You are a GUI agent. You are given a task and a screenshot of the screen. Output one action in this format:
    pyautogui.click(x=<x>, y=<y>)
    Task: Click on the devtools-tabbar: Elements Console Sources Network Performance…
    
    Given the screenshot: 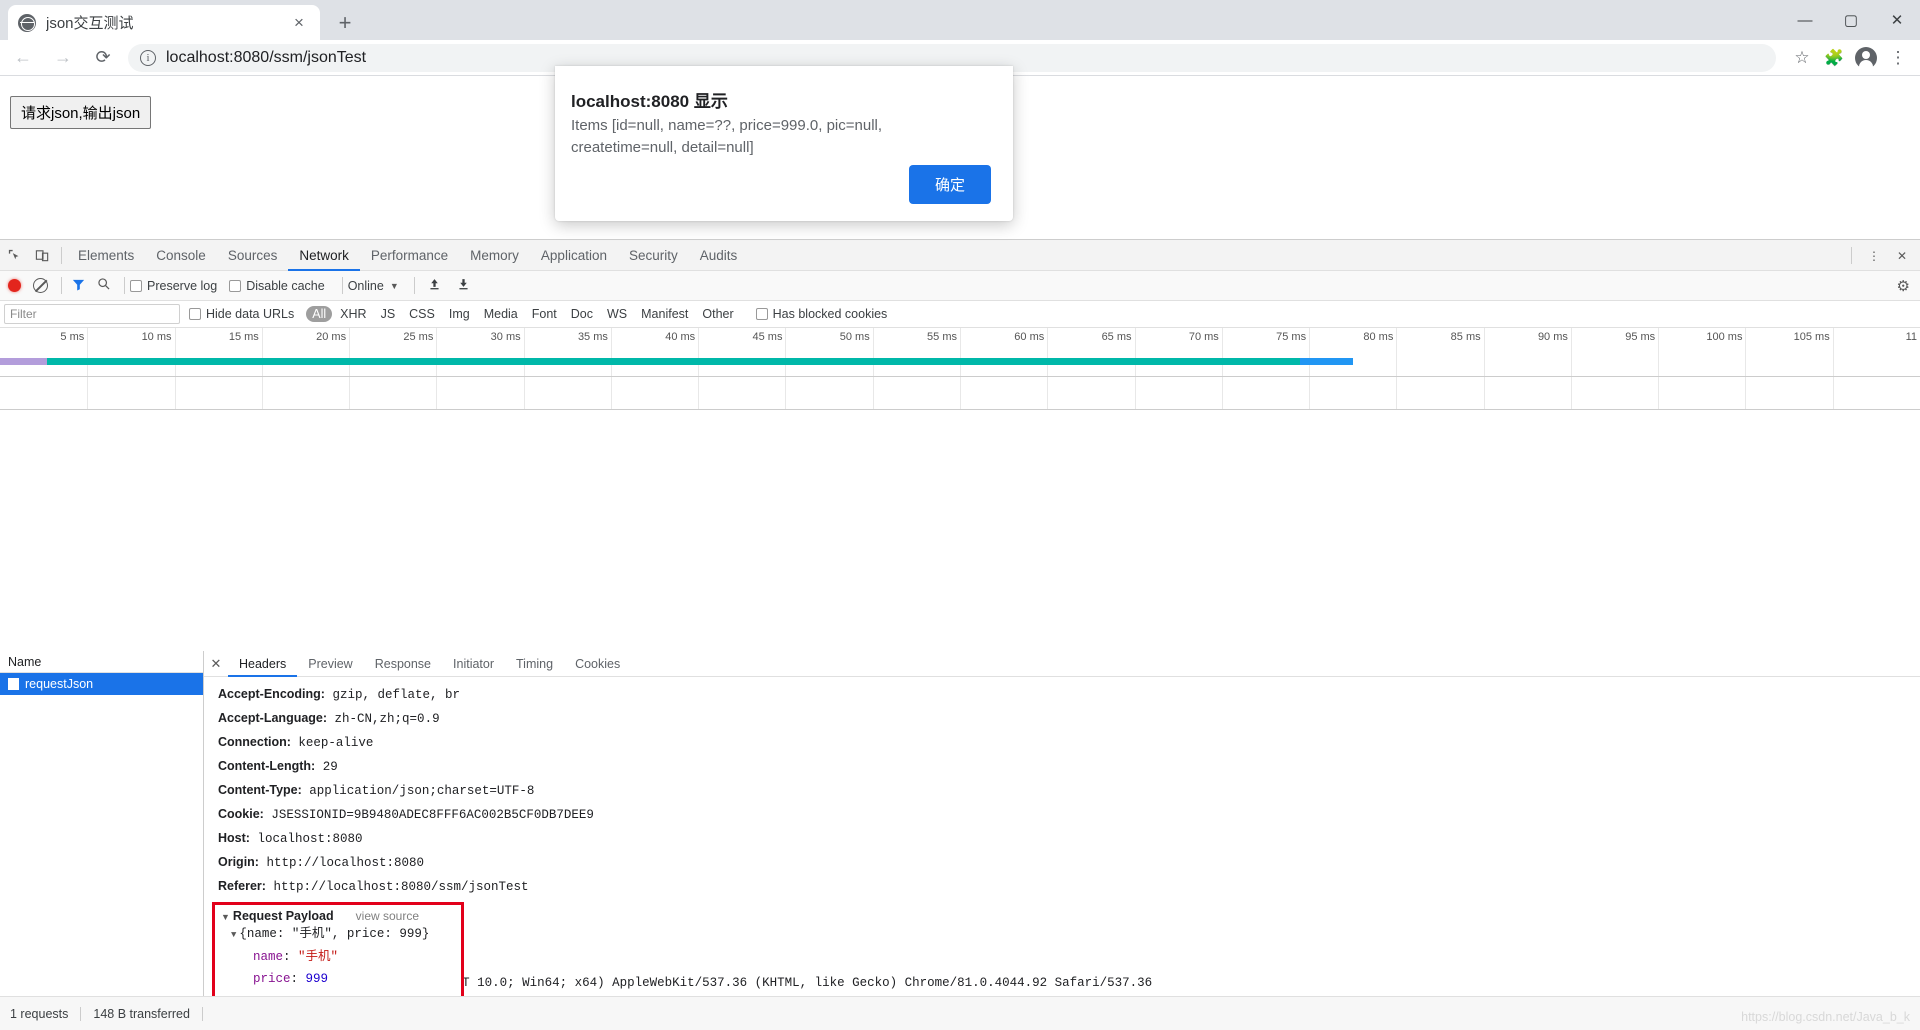 What is the action you would take?
    pyautogui.click(x=960, y=255)
    